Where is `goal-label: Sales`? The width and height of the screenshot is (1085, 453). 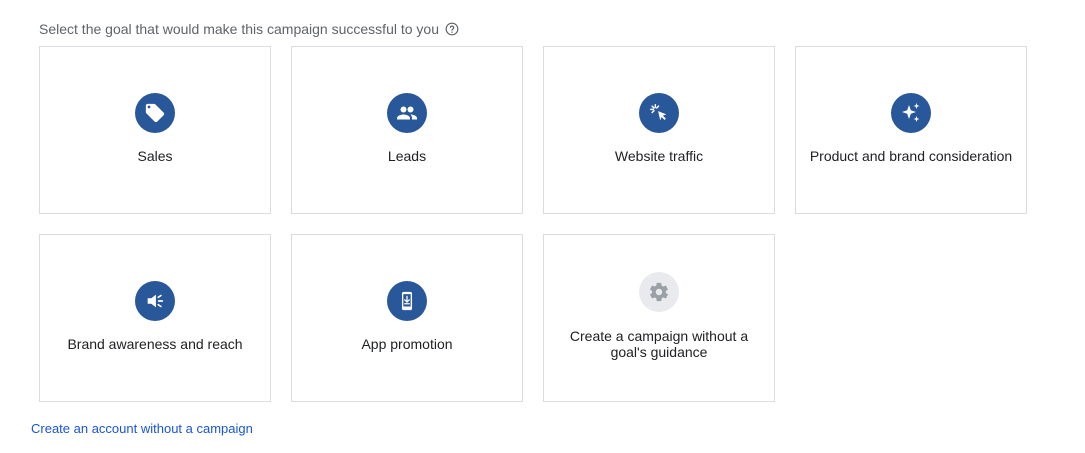 goal-label: Sales is located at coordinates (155, 156).